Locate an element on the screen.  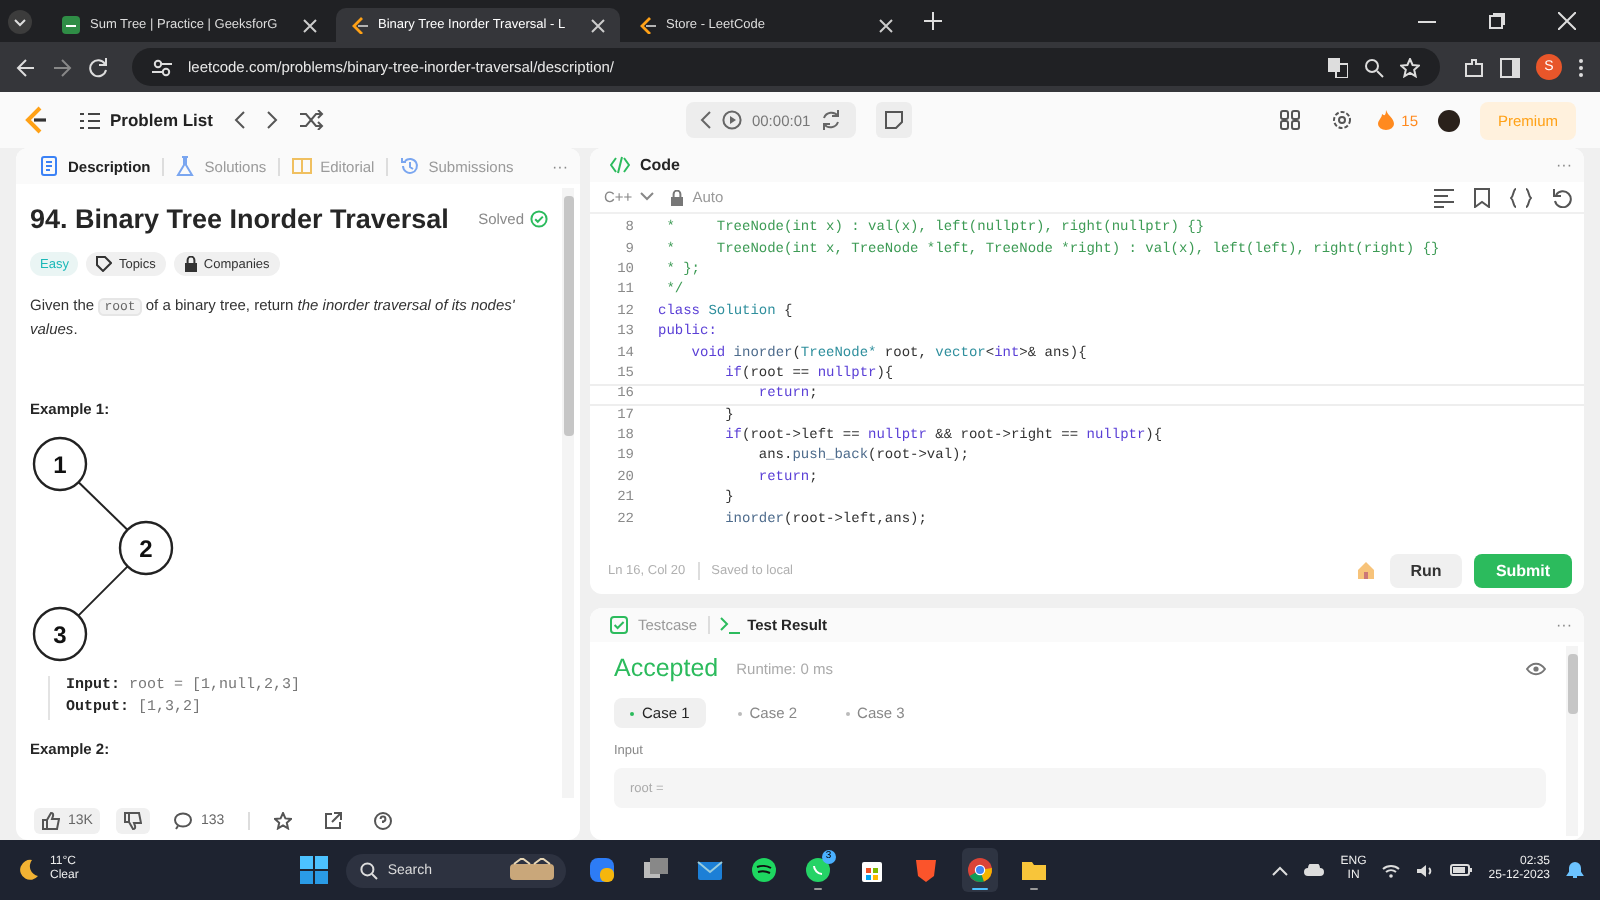
task-view-icon is located at coordinates (655, 870).